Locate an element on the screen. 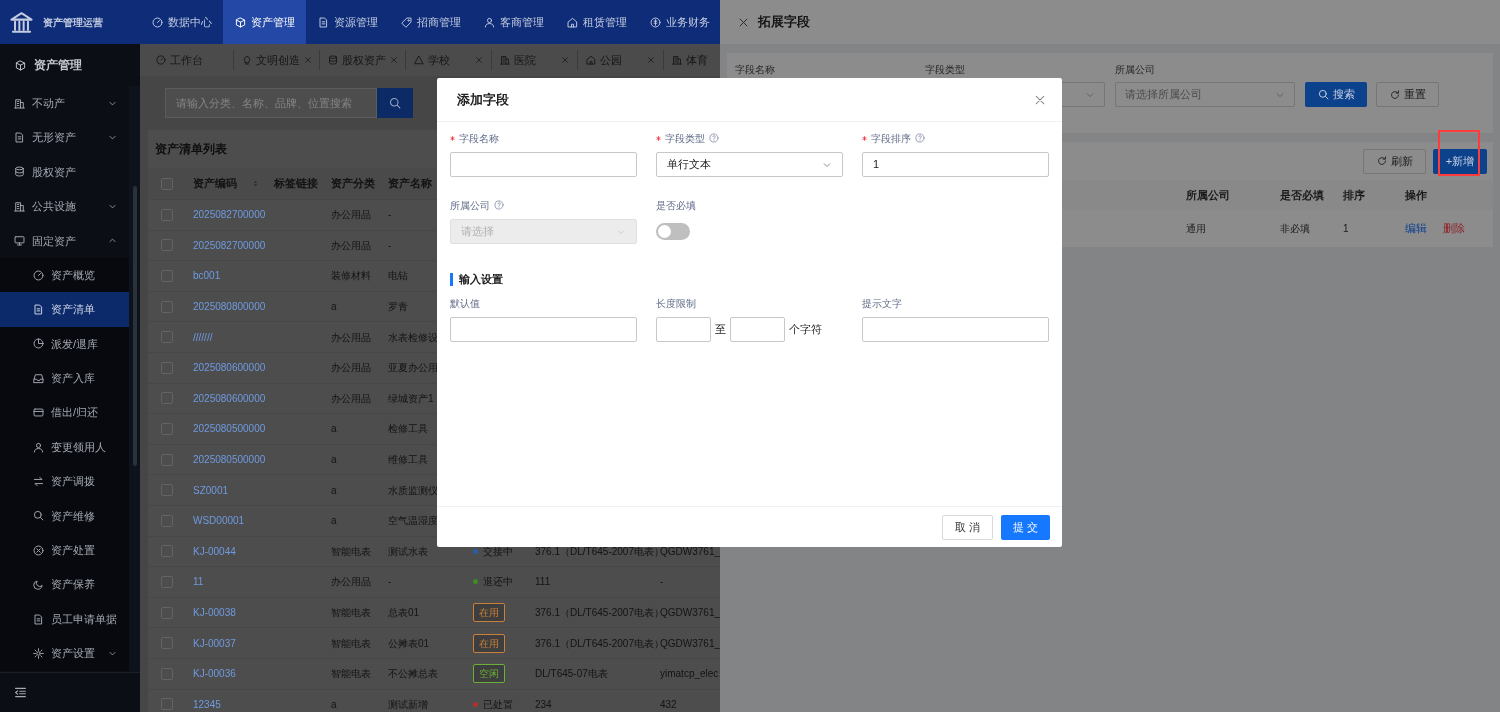 The height and width of the screenshot is (712, 1500). asset-code-link: KJ-00036 is located at coordinates (214, 674).